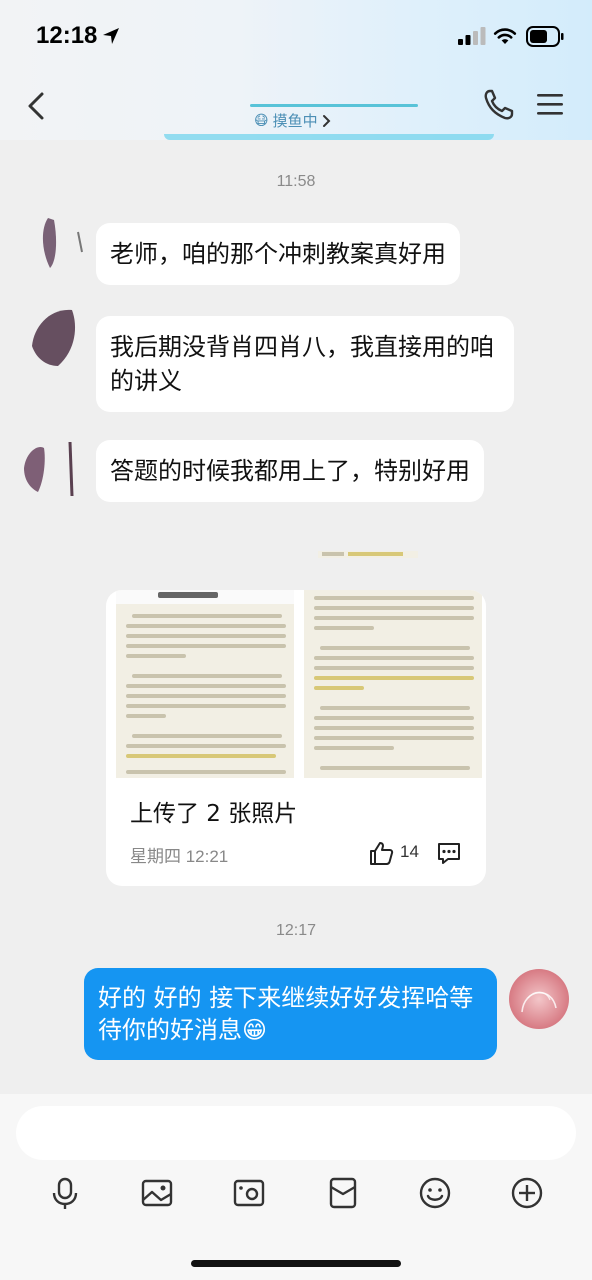 This screenshot has height=1280, width=592. I want to click on status-time: 12:18, so click(67, 35).